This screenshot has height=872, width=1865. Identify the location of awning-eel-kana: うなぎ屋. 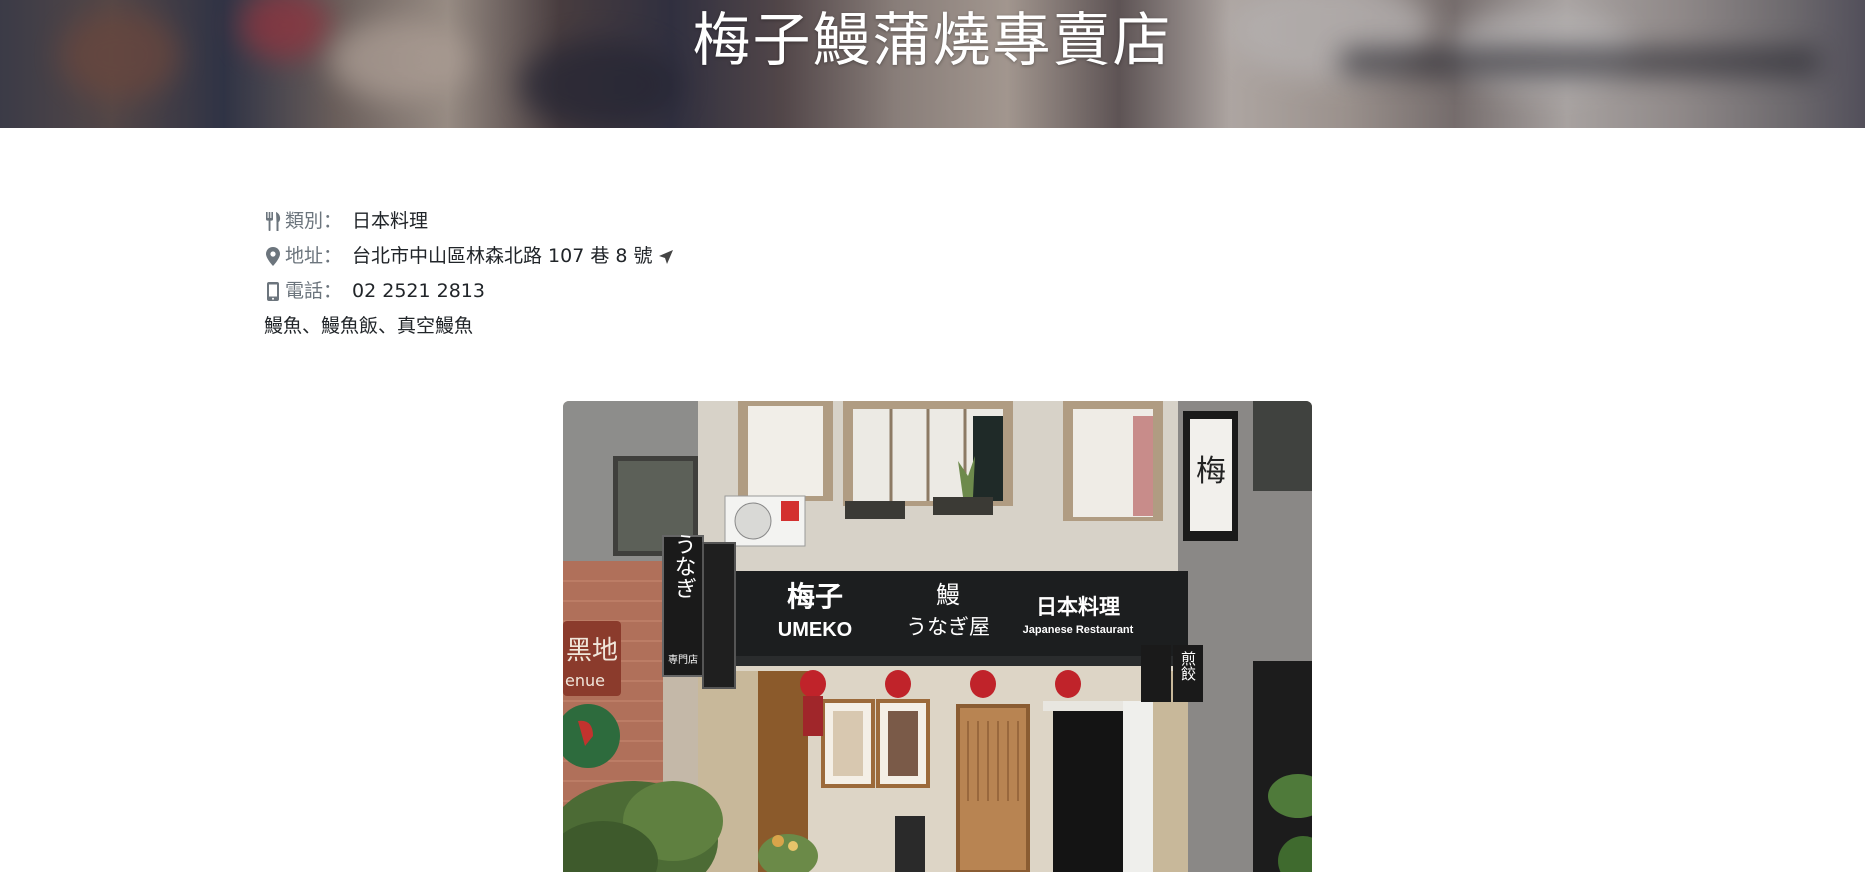
(948, 627).